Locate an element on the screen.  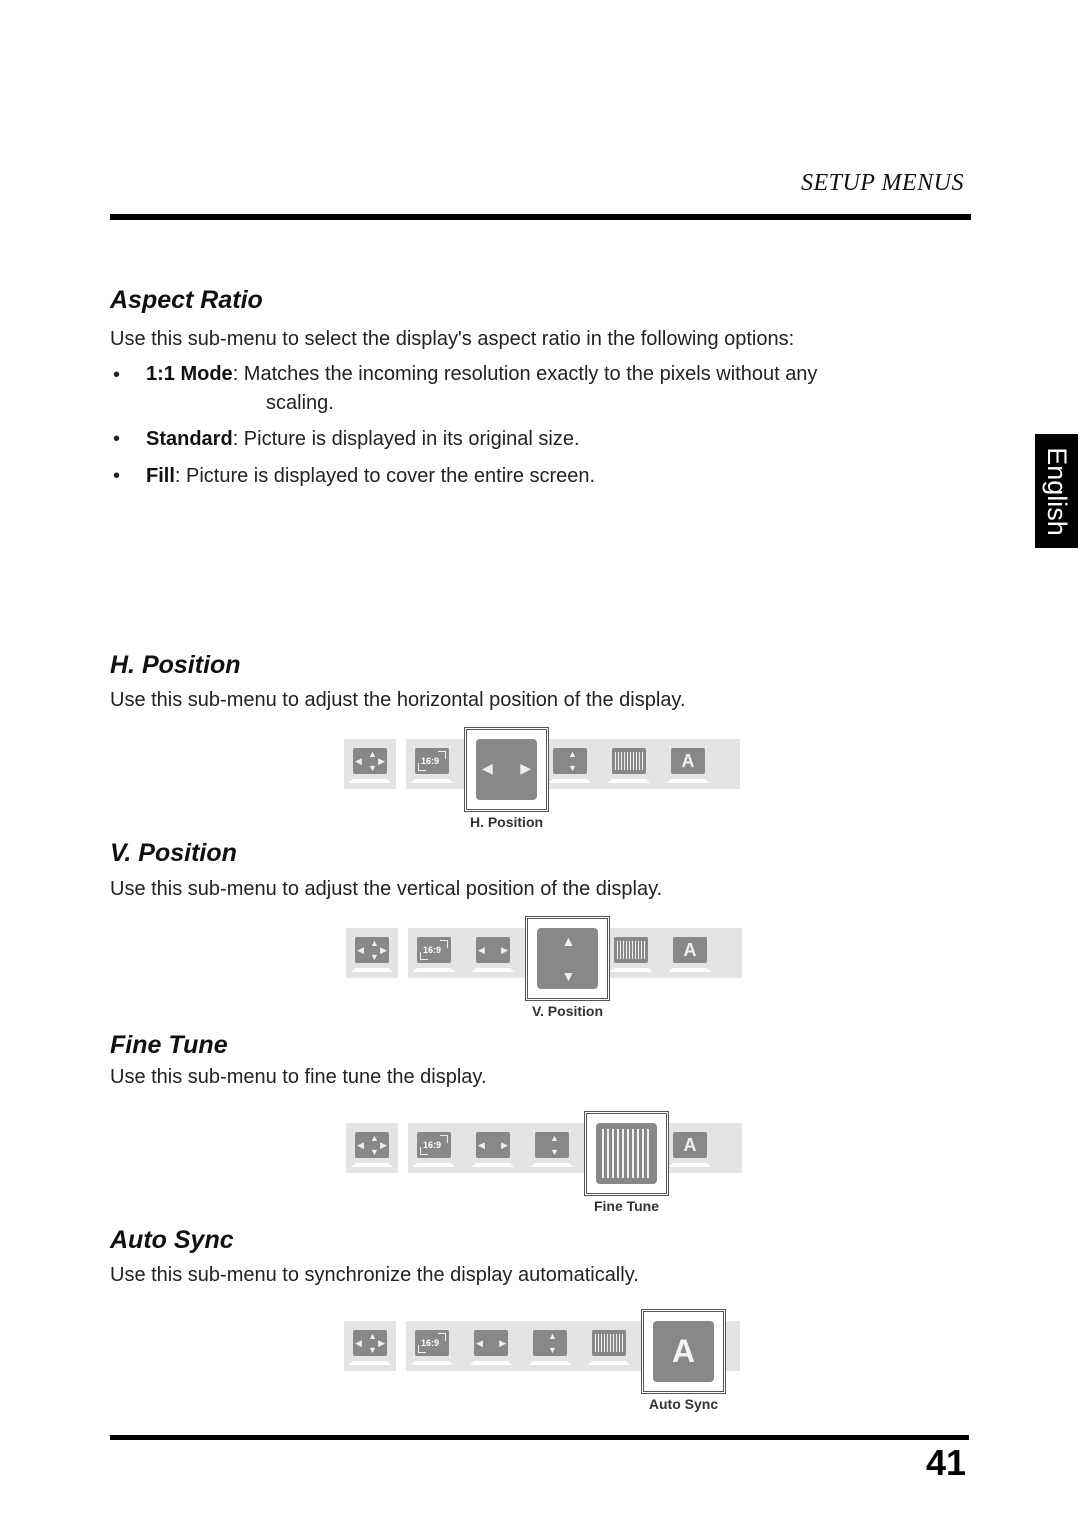
osd-menu-auto-sync: ▲ ▼ ◀ ▶ 16:9 ◀ ▶ ▲ ▼ A Auto Sync is located at coordinates (542, 1360).